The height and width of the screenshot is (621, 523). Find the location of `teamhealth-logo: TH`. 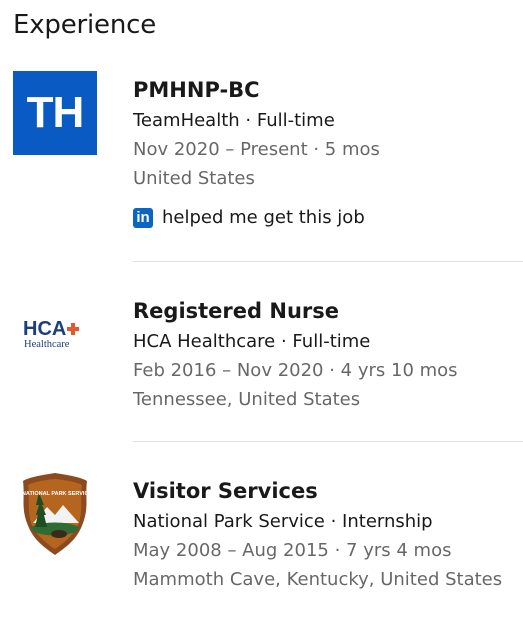

teamhealth-logo: TH is located at coordinates (55, 113).